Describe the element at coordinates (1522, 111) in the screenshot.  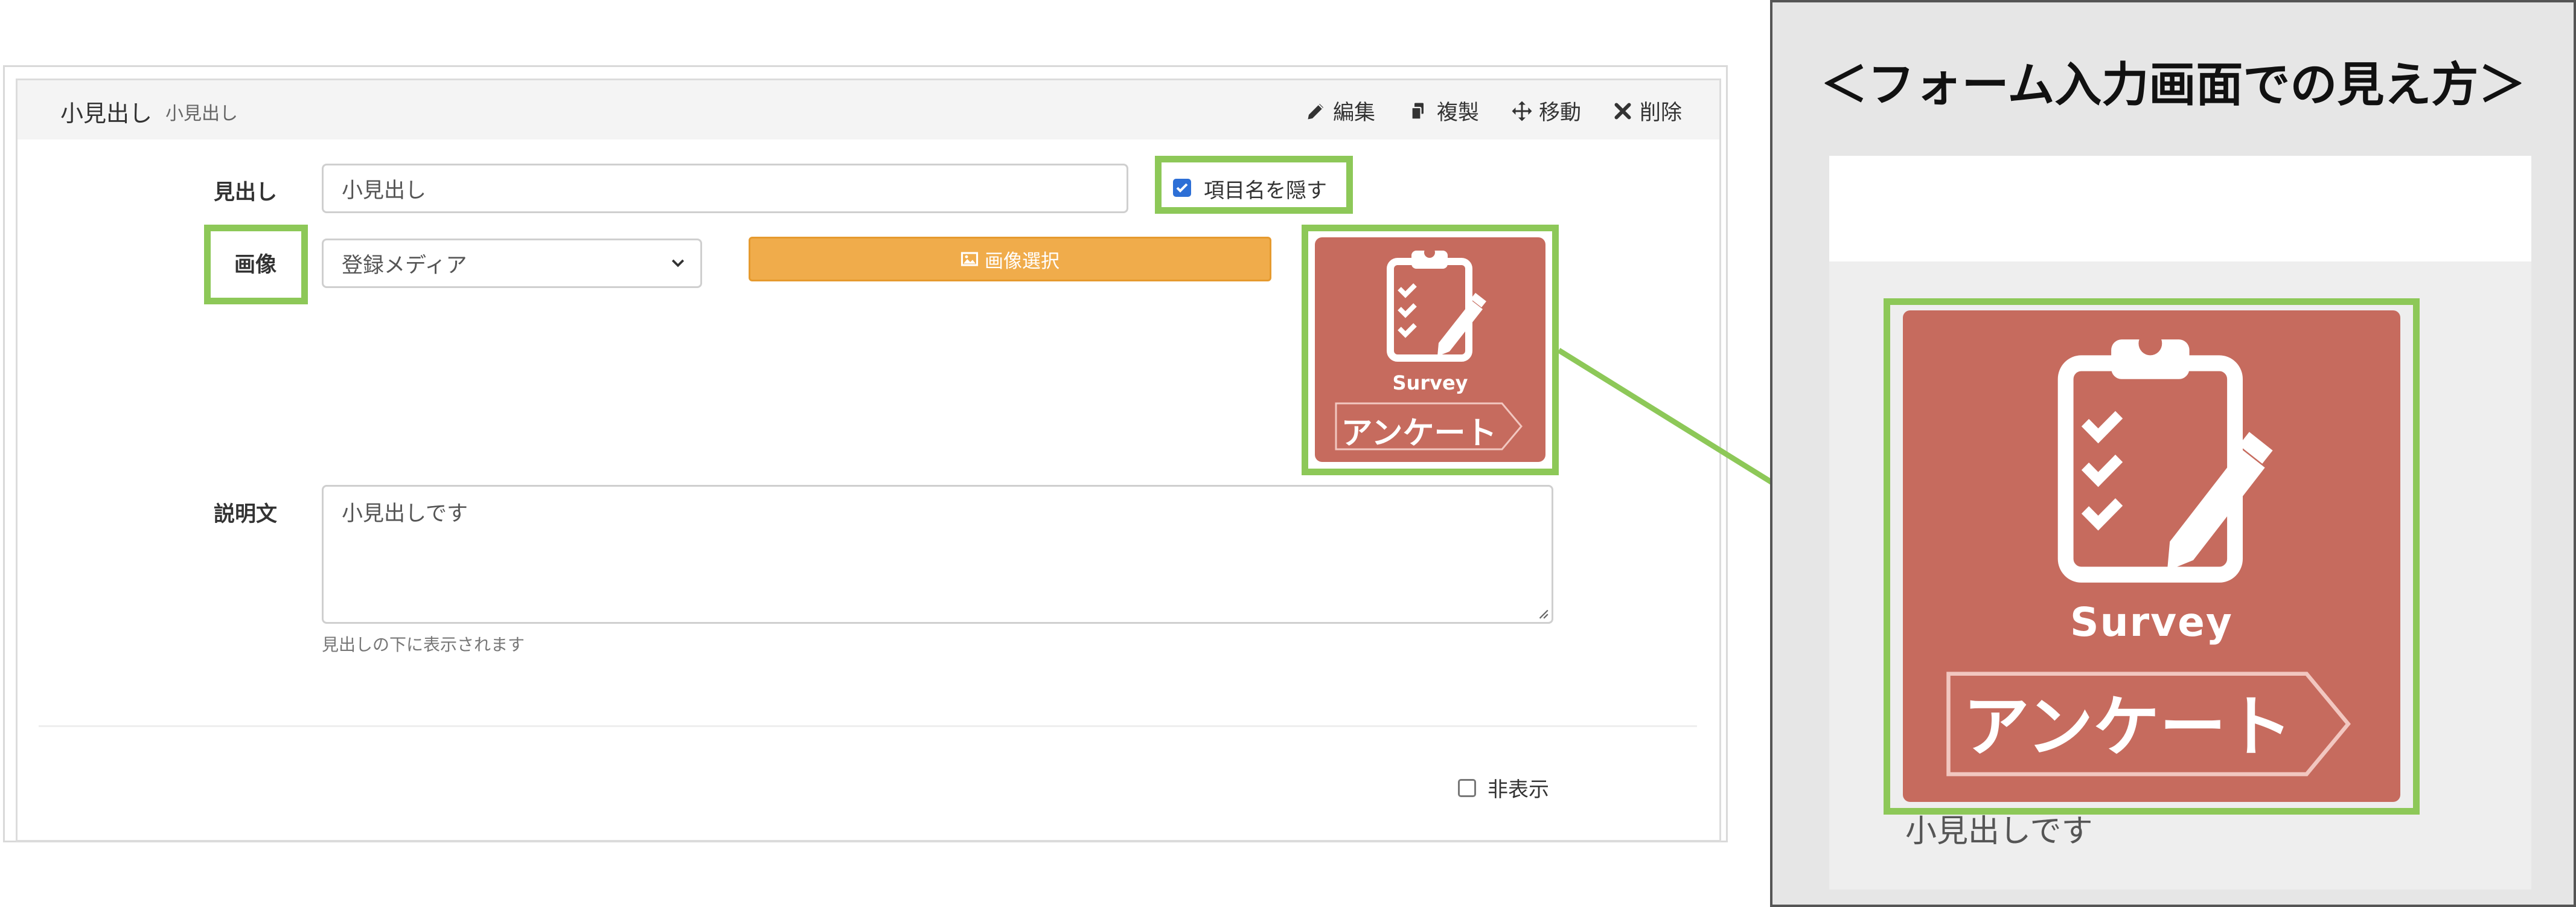
I see `move-icon` at that location.